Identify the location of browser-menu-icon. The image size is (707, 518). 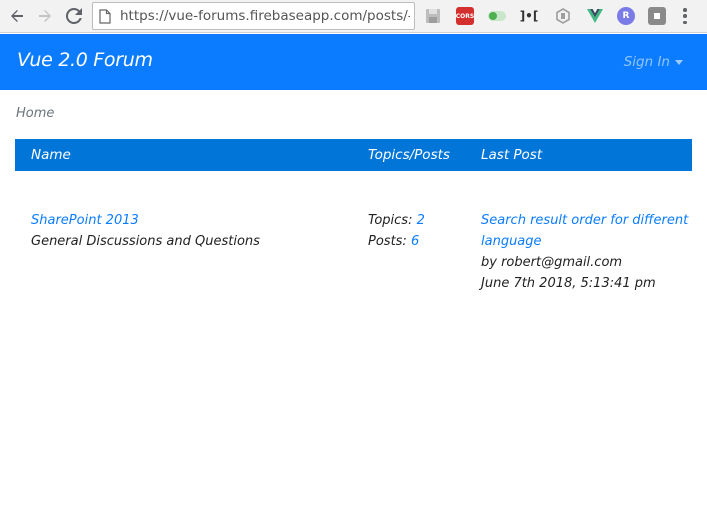
(685, 16).